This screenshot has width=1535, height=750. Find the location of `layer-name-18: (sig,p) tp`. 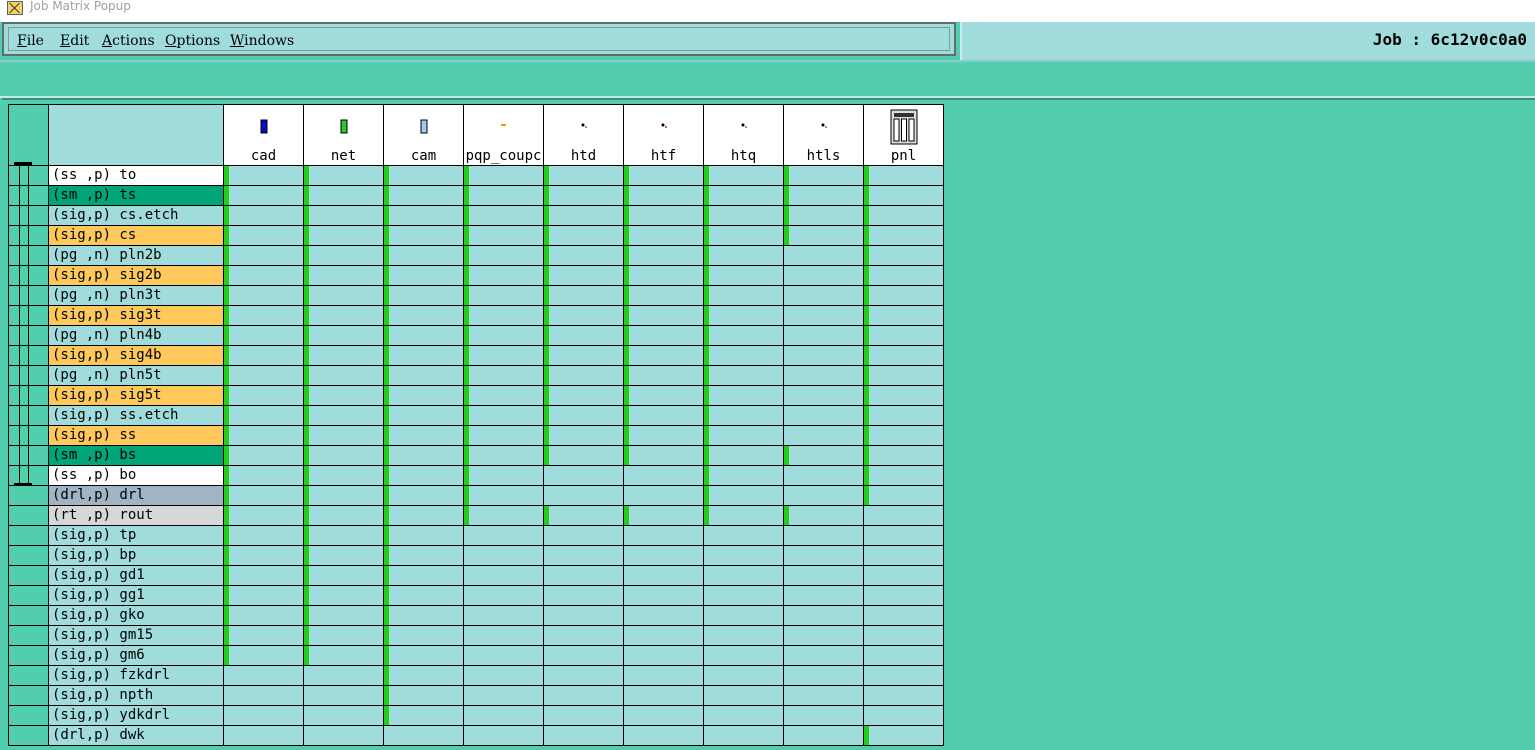

layer-name-18: (sig,p) tp is located at coordinates (136, 535).